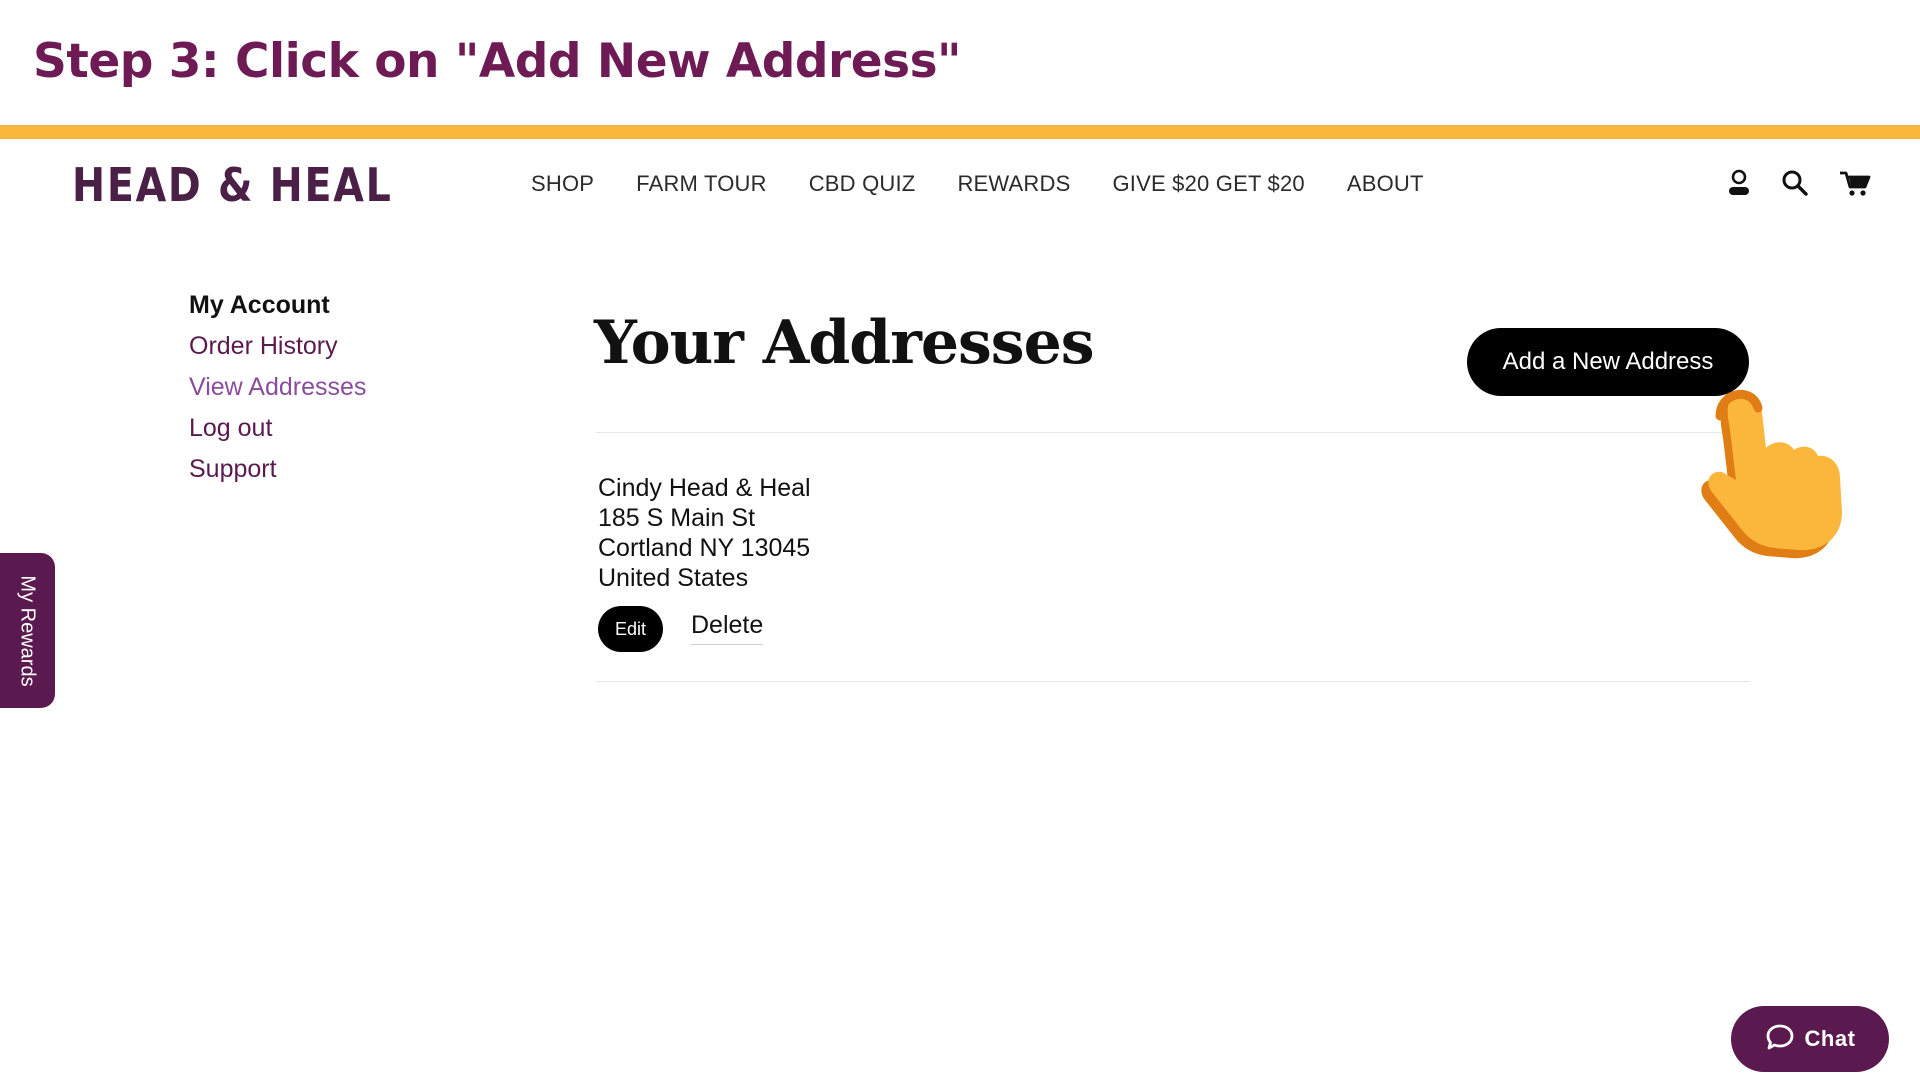 The width and height of the screenshot is (1920, 1080). What do you see at coordinates (497, 61) in the screenshot?
I see `step-instruction-title: Step 3: Click on "Add New Address"` at bounding box center [497, 61].